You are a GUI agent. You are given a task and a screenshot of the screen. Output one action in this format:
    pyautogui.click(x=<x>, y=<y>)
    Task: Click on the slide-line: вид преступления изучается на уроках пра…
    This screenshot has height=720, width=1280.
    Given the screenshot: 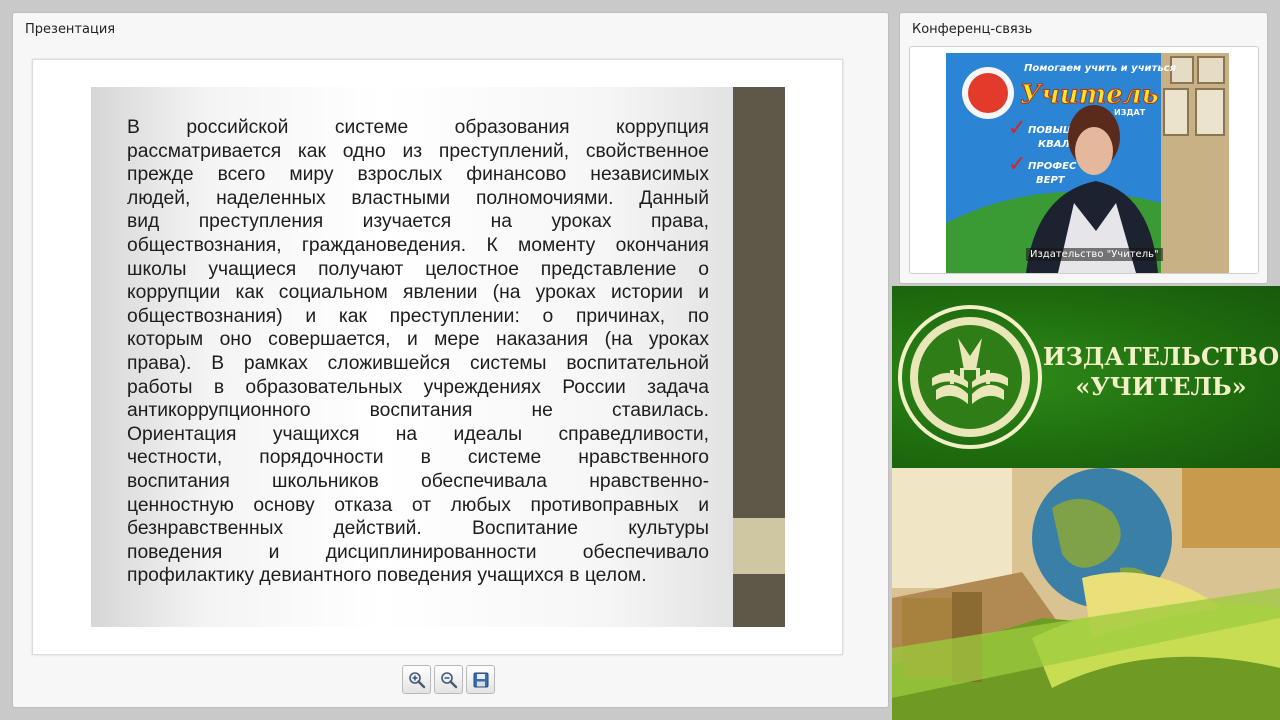 What is the action you would take?
    pyautogui.click(x=418, y=222)
    